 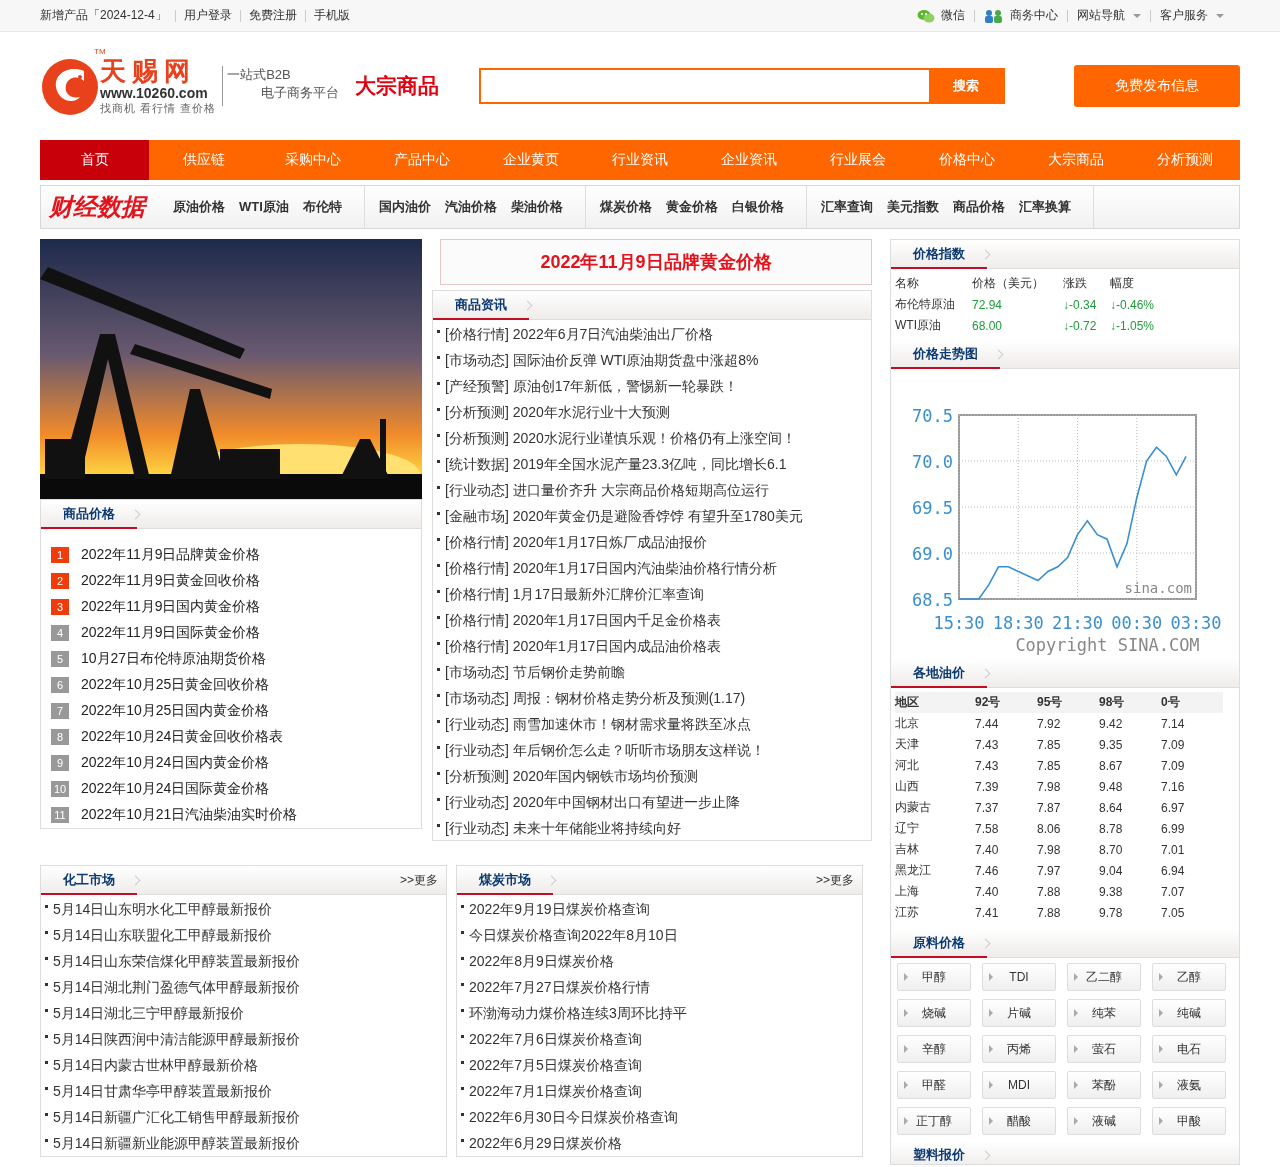 I want to click on news-link: 2022年7月27日煤炭价格行情, so click(x=559, y=988).